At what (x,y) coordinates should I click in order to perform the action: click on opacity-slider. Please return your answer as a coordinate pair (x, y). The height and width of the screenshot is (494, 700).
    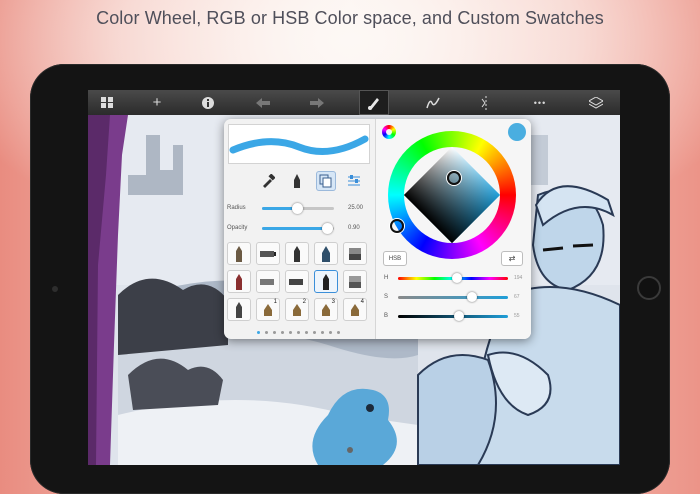
    Looking at the image, I should click on (298, 228).